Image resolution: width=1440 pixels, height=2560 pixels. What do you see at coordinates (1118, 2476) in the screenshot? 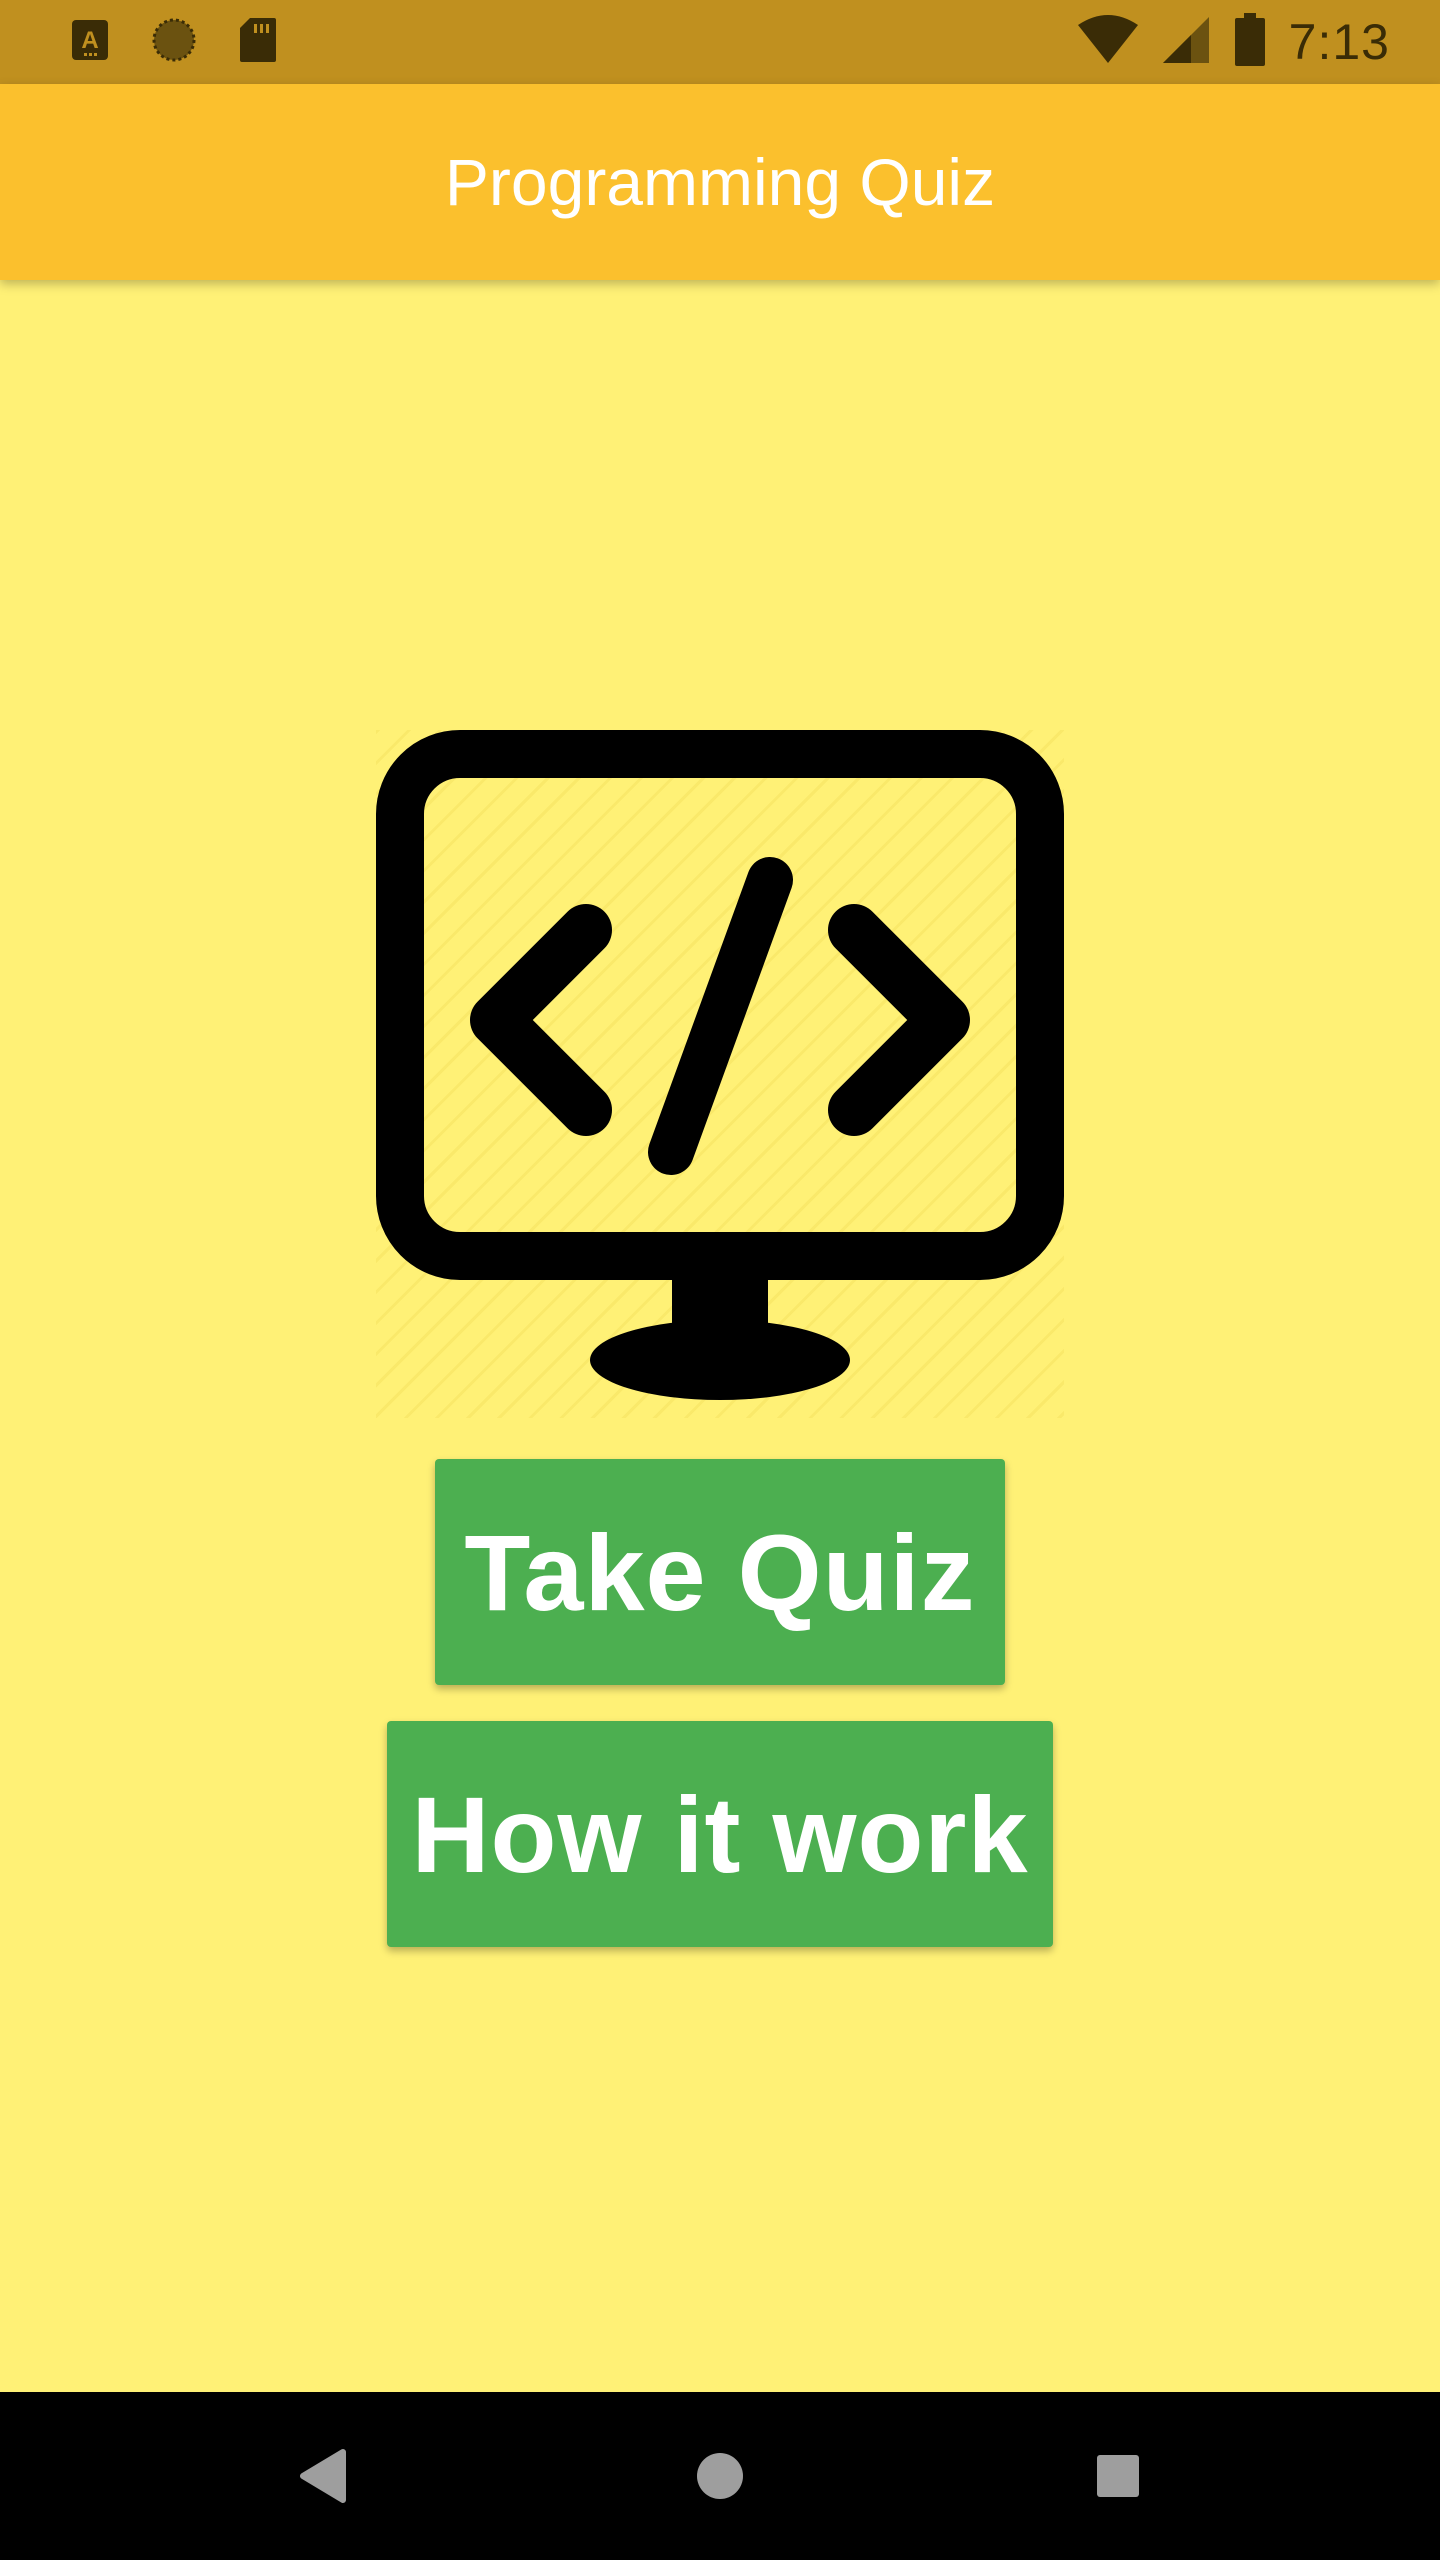
I see `recents-icon` at bounding box center [1118, 2476].